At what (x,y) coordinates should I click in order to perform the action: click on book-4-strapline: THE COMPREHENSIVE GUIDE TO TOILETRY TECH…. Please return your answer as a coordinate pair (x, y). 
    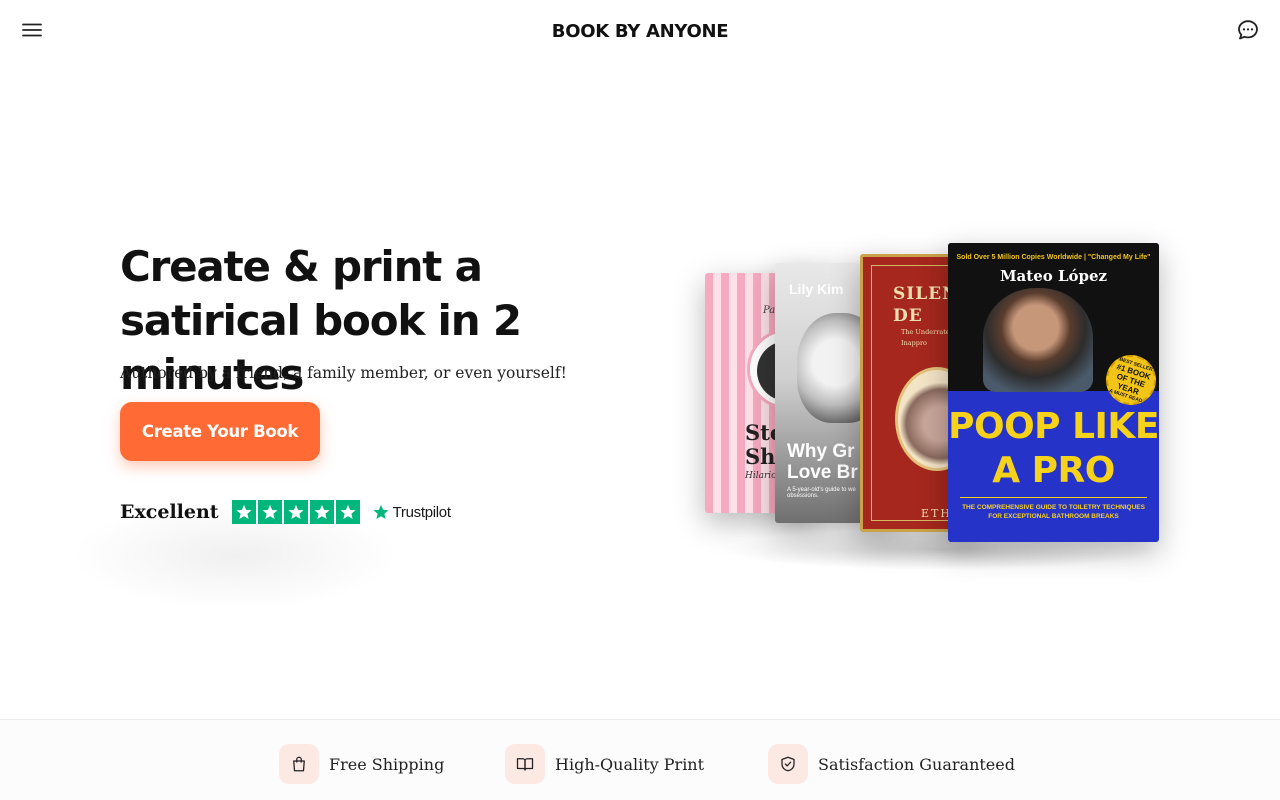
    Looking at the image, I should click on (1053, 512).